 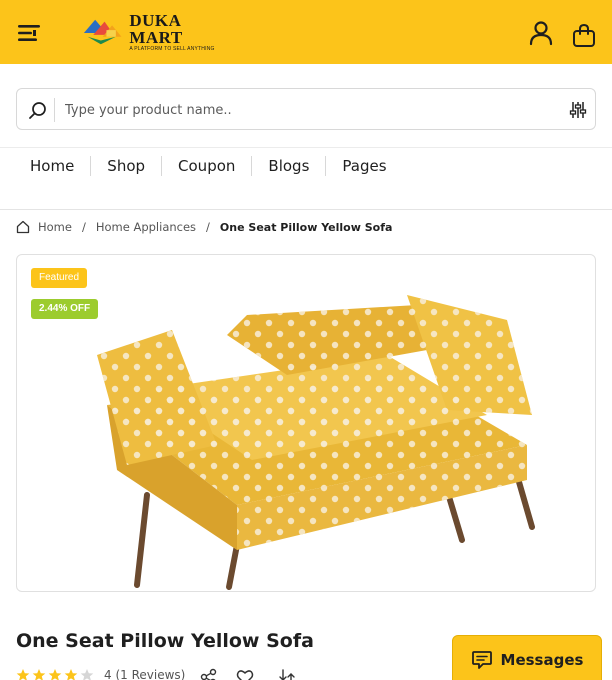 I want to click on nav-item-shop: Shop, so click(x=127, y=166).